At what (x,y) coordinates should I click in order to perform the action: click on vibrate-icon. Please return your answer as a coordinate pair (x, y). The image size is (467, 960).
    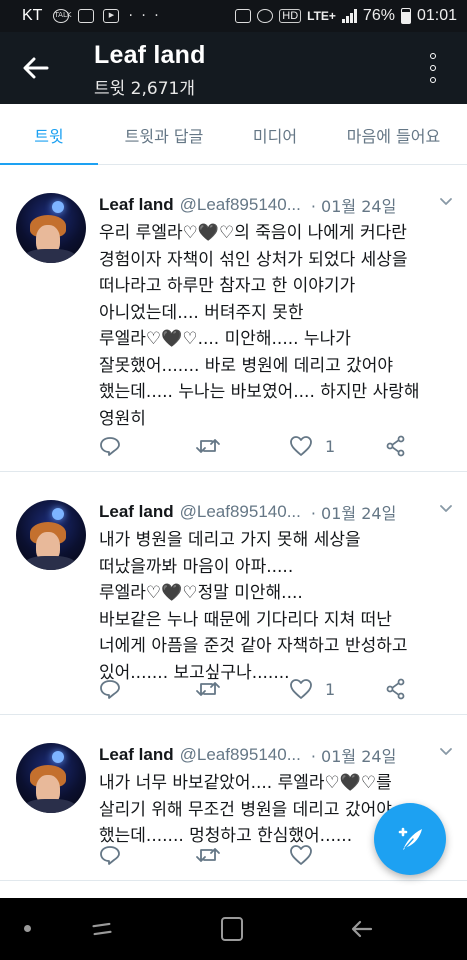
    Looking at the image, I should click on (243, 16).